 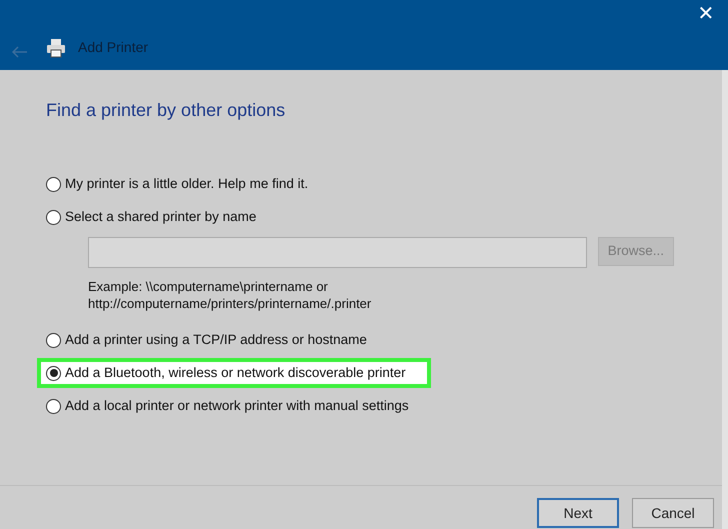 I want to click on radio-option: Select a shared printer by name, so click(x=153, y=217).